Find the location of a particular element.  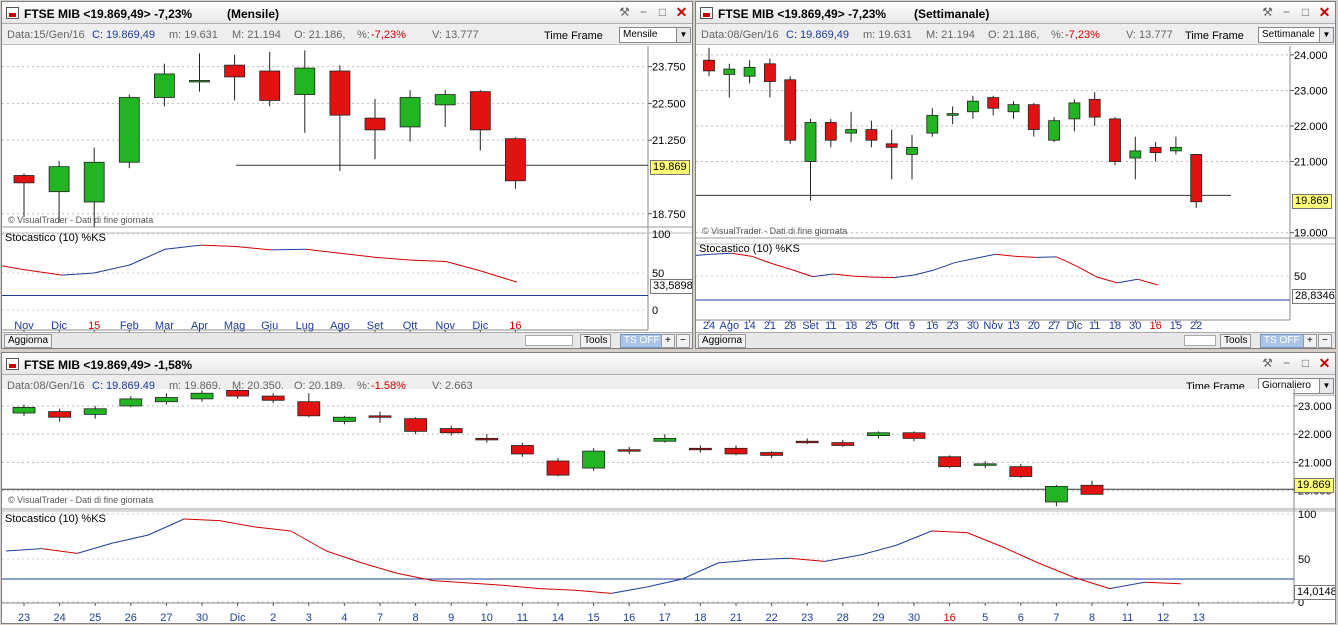

price-axis-label: 23.000 is located at coordinates (1311, 91).